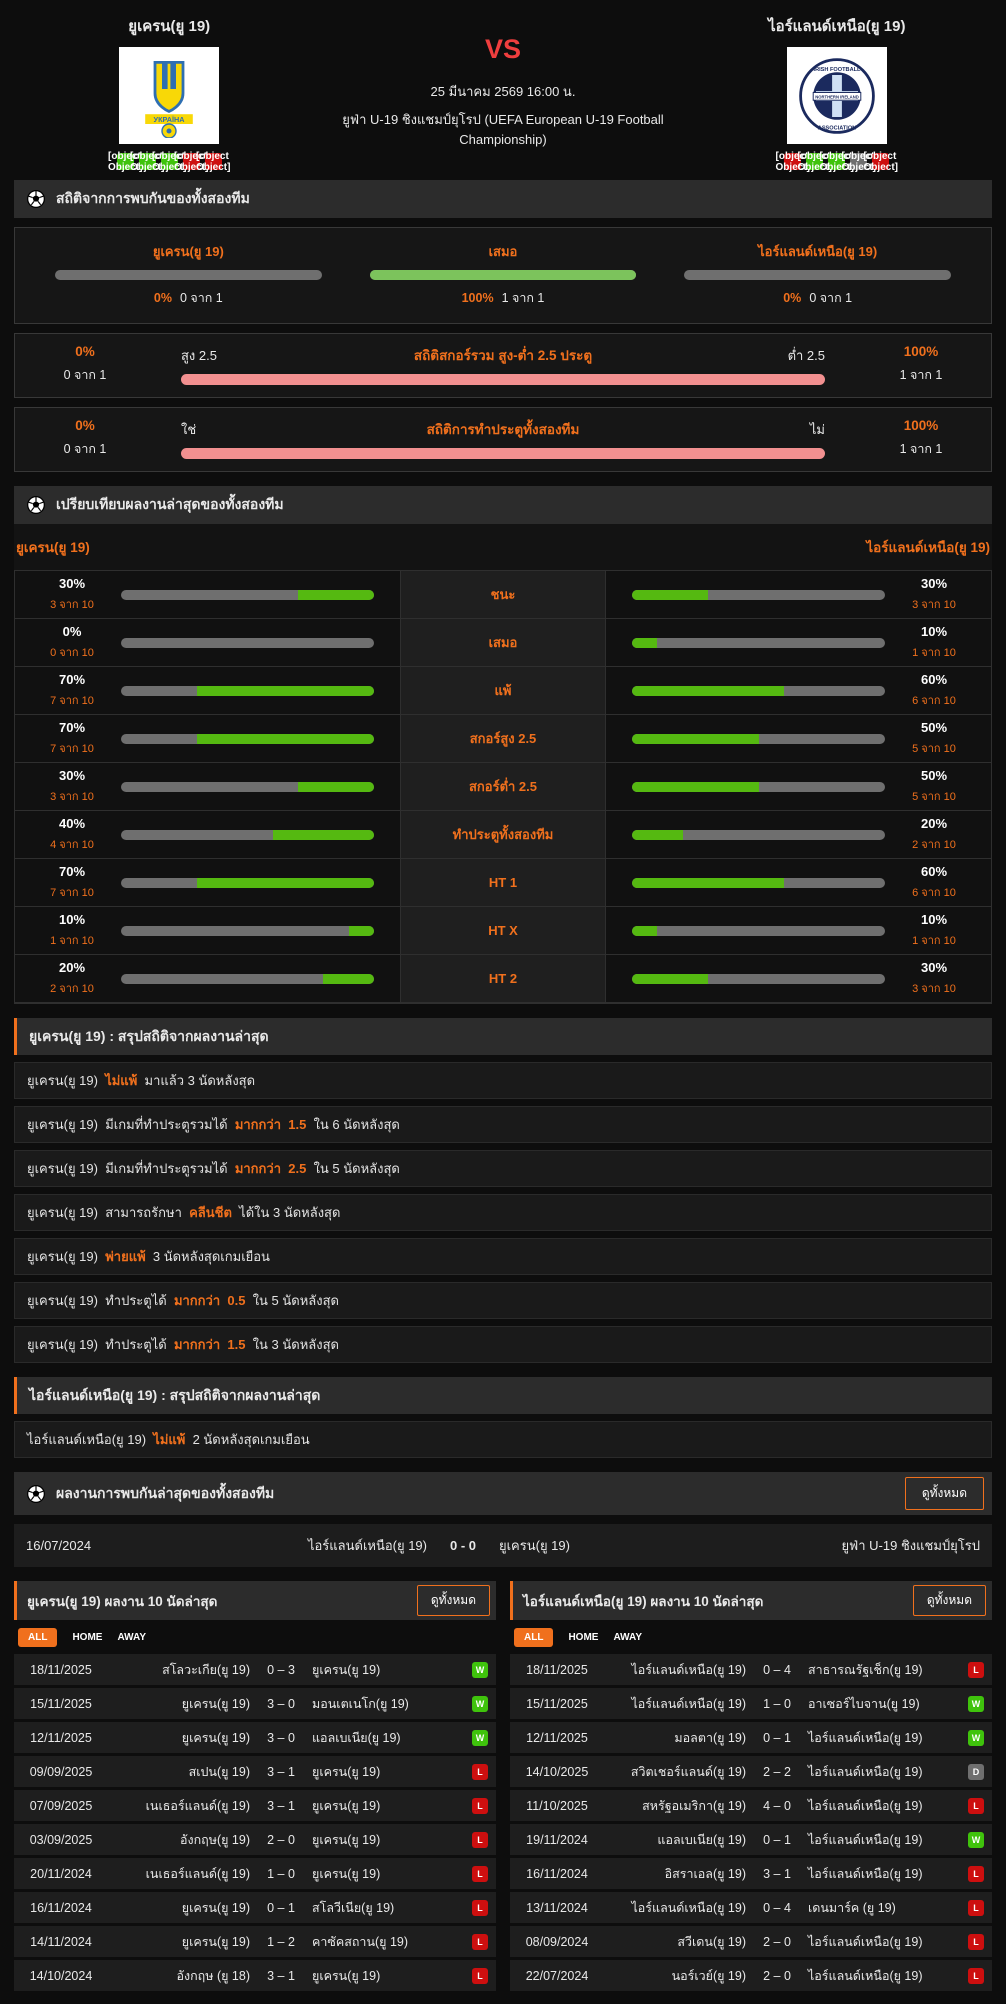 The width and height of the screenshot is (1006, 2004). I want to click on btts-no-label: ไม่, so click(817, 429).